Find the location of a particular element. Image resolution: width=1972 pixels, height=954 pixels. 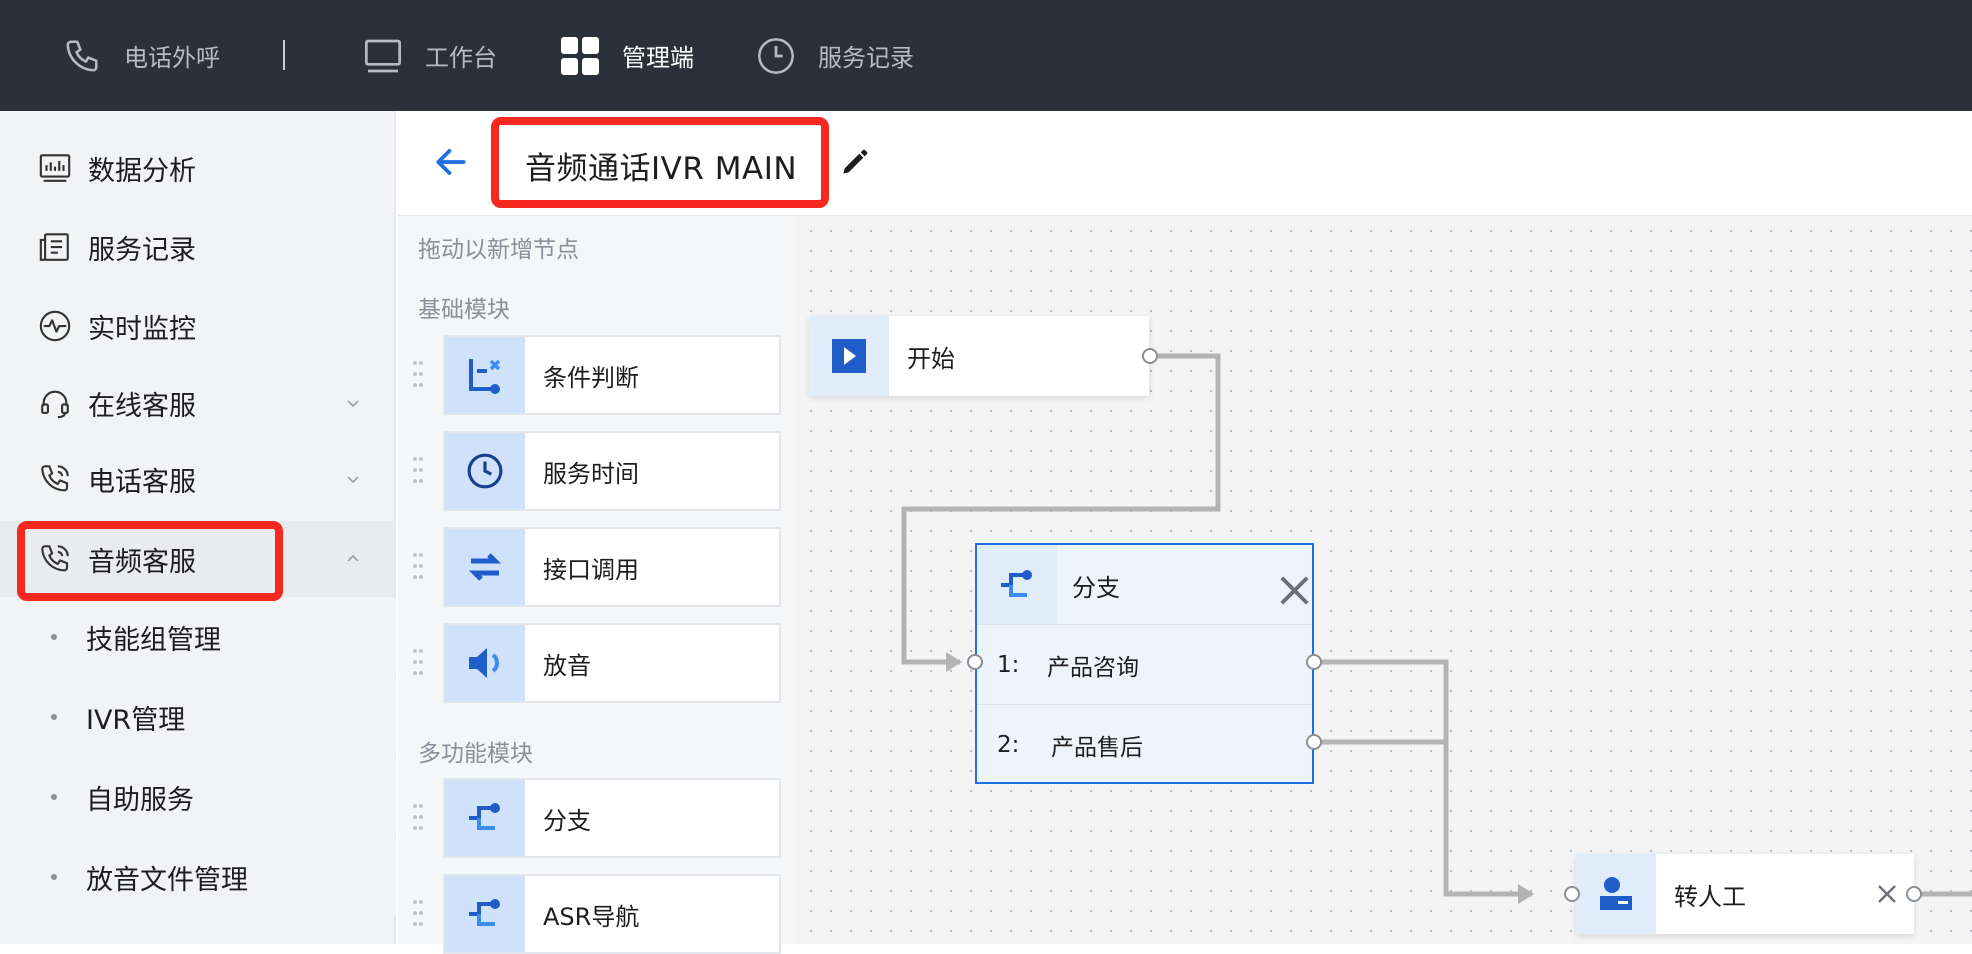

branch-option: 1: 产品咨询 is located at coordinates (1144, 664).